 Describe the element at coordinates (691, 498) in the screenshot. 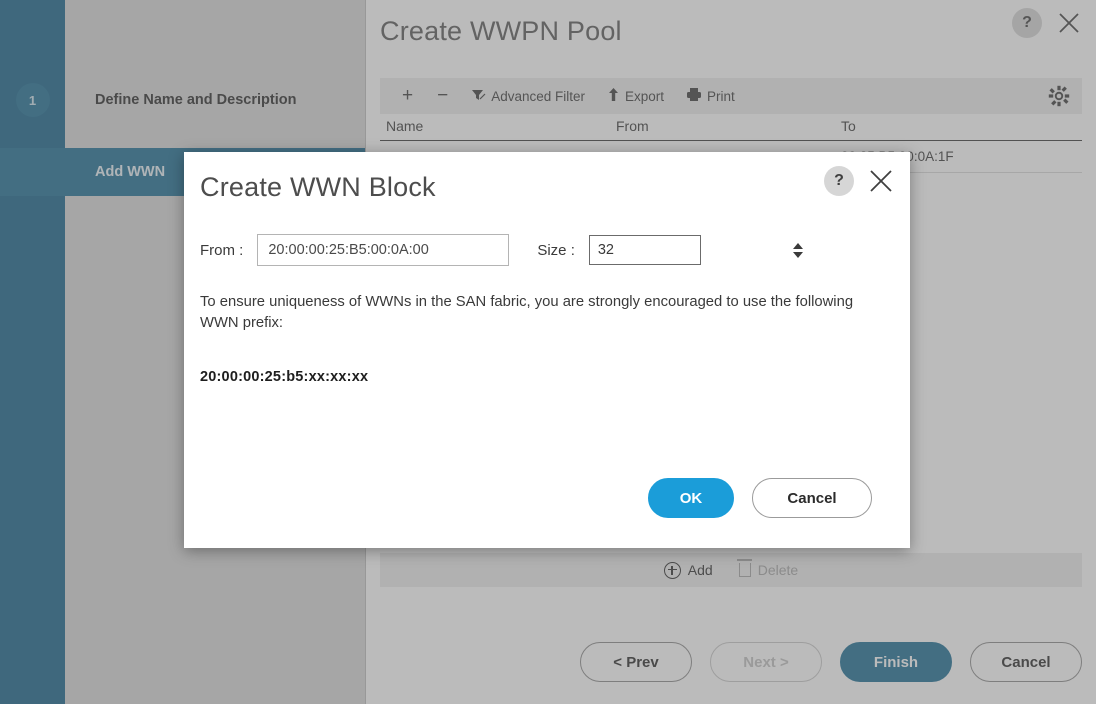

I see `ok-button: OK` at that location.